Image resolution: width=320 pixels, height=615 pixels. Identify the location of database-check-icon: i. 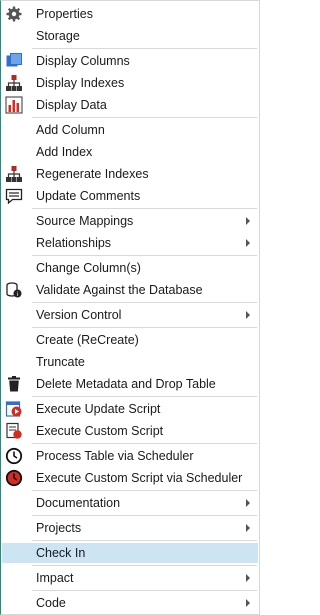
(14, 290).